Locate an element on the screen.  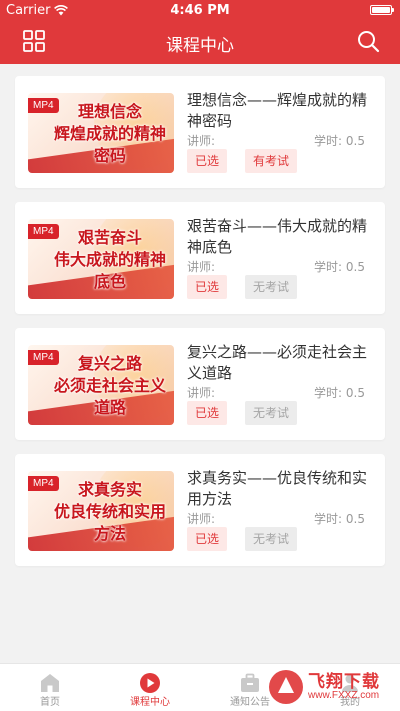
top-nav-bar: 课程中心 is located at coordinates (200, 42).